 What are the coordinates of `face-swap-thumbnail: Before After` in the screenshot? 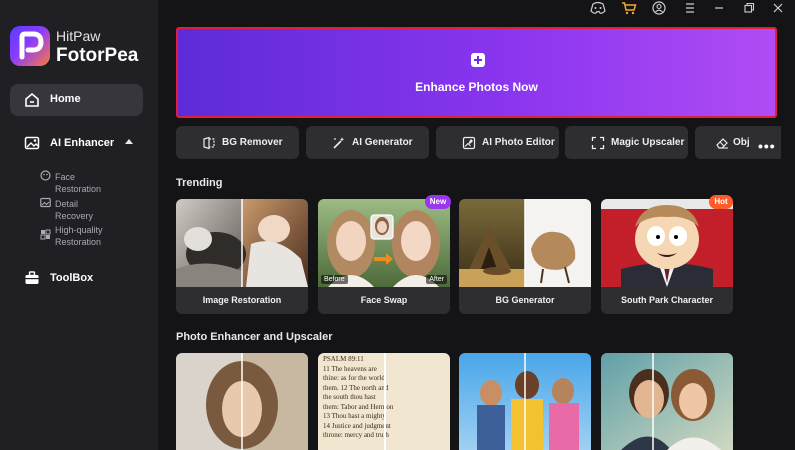 It's located at (384, 243).